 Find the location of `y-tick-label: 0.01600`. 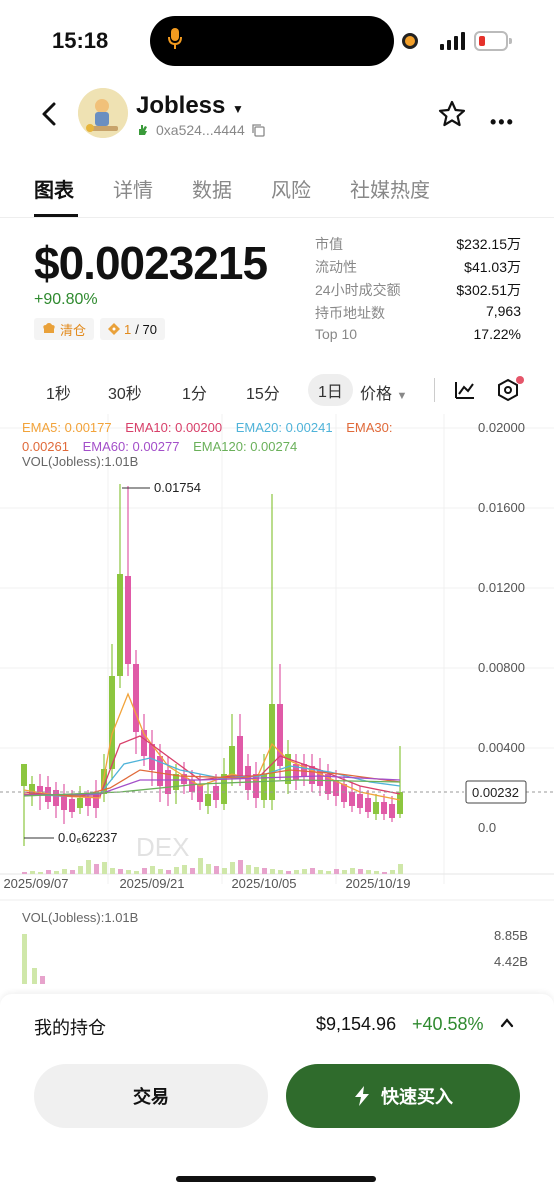

y-tick-label: 0.01600 is located at coordinates (501, 507).